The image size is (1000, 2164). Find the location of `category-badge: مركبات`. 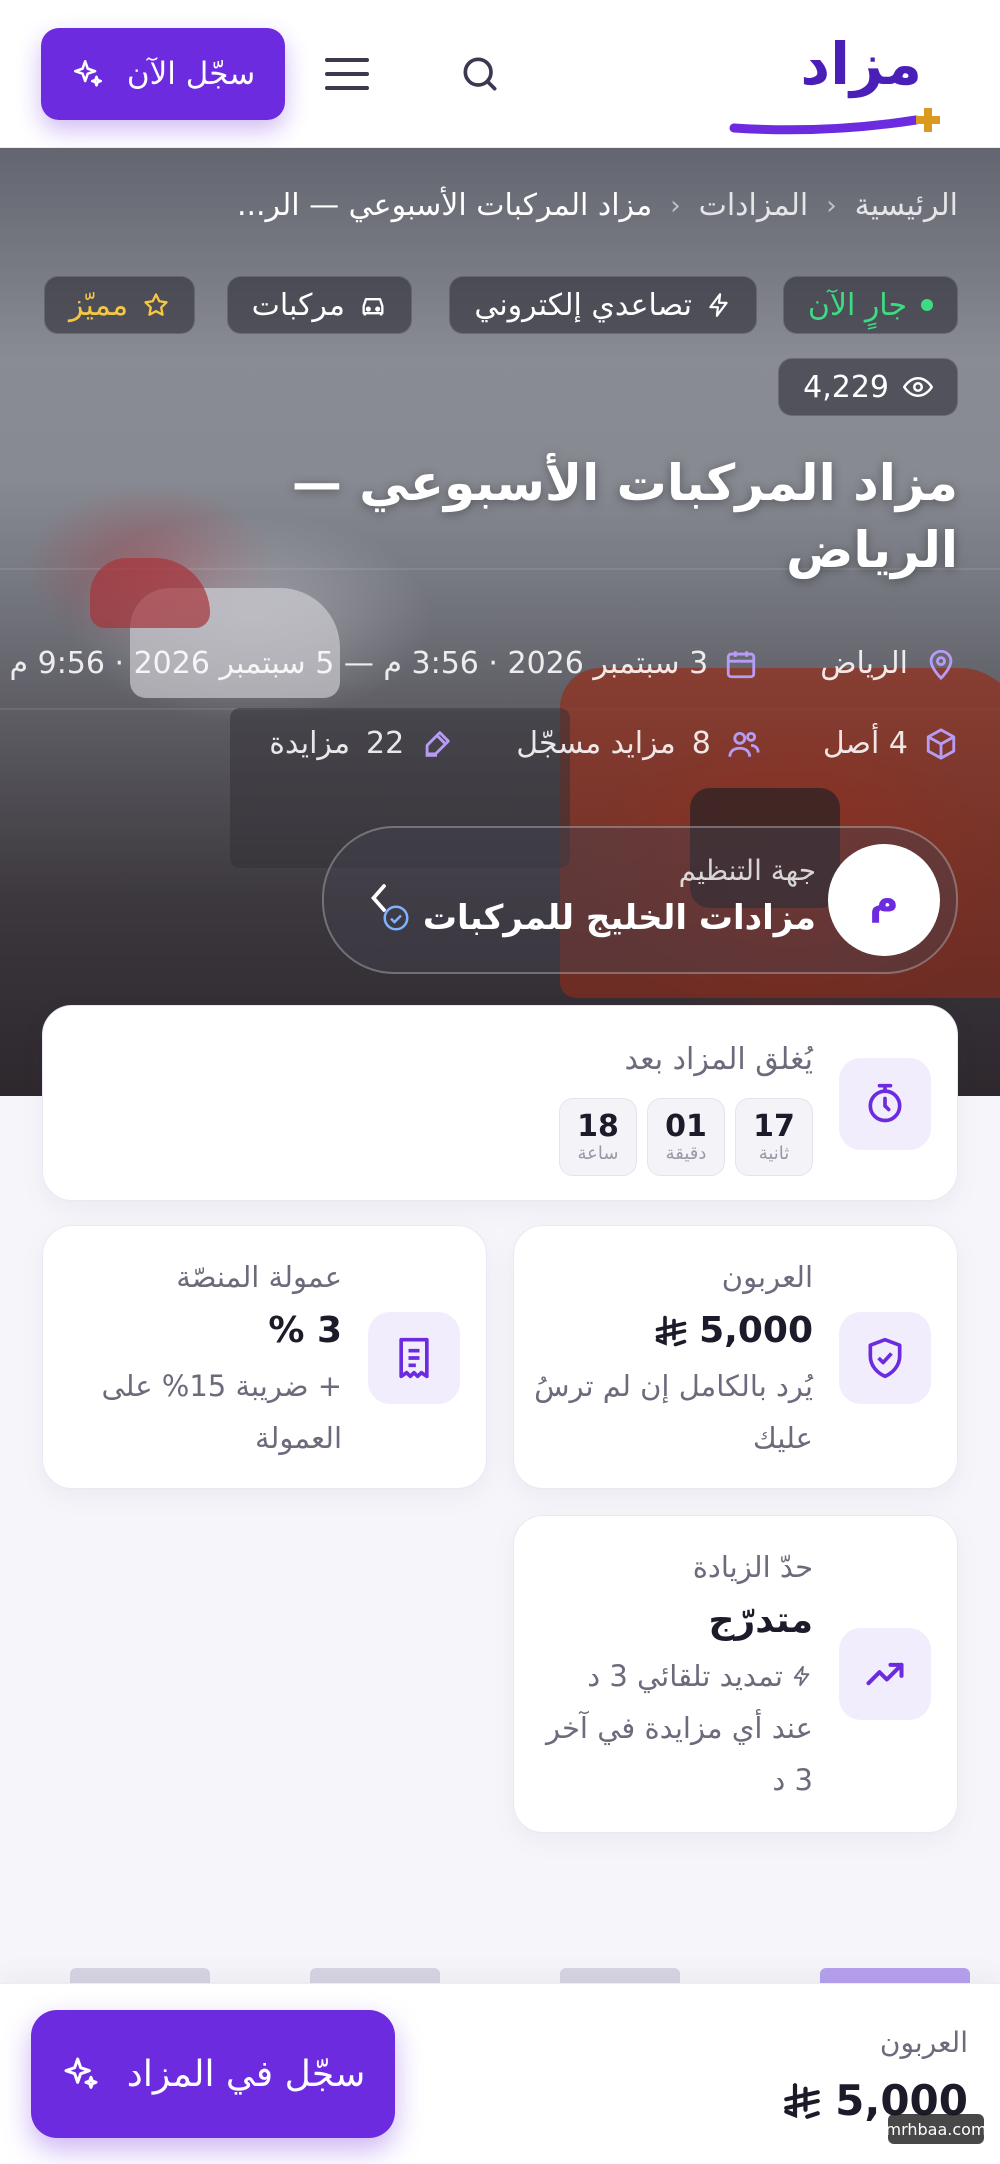

category-badge: مركبات is located at coordinates (319, 305).